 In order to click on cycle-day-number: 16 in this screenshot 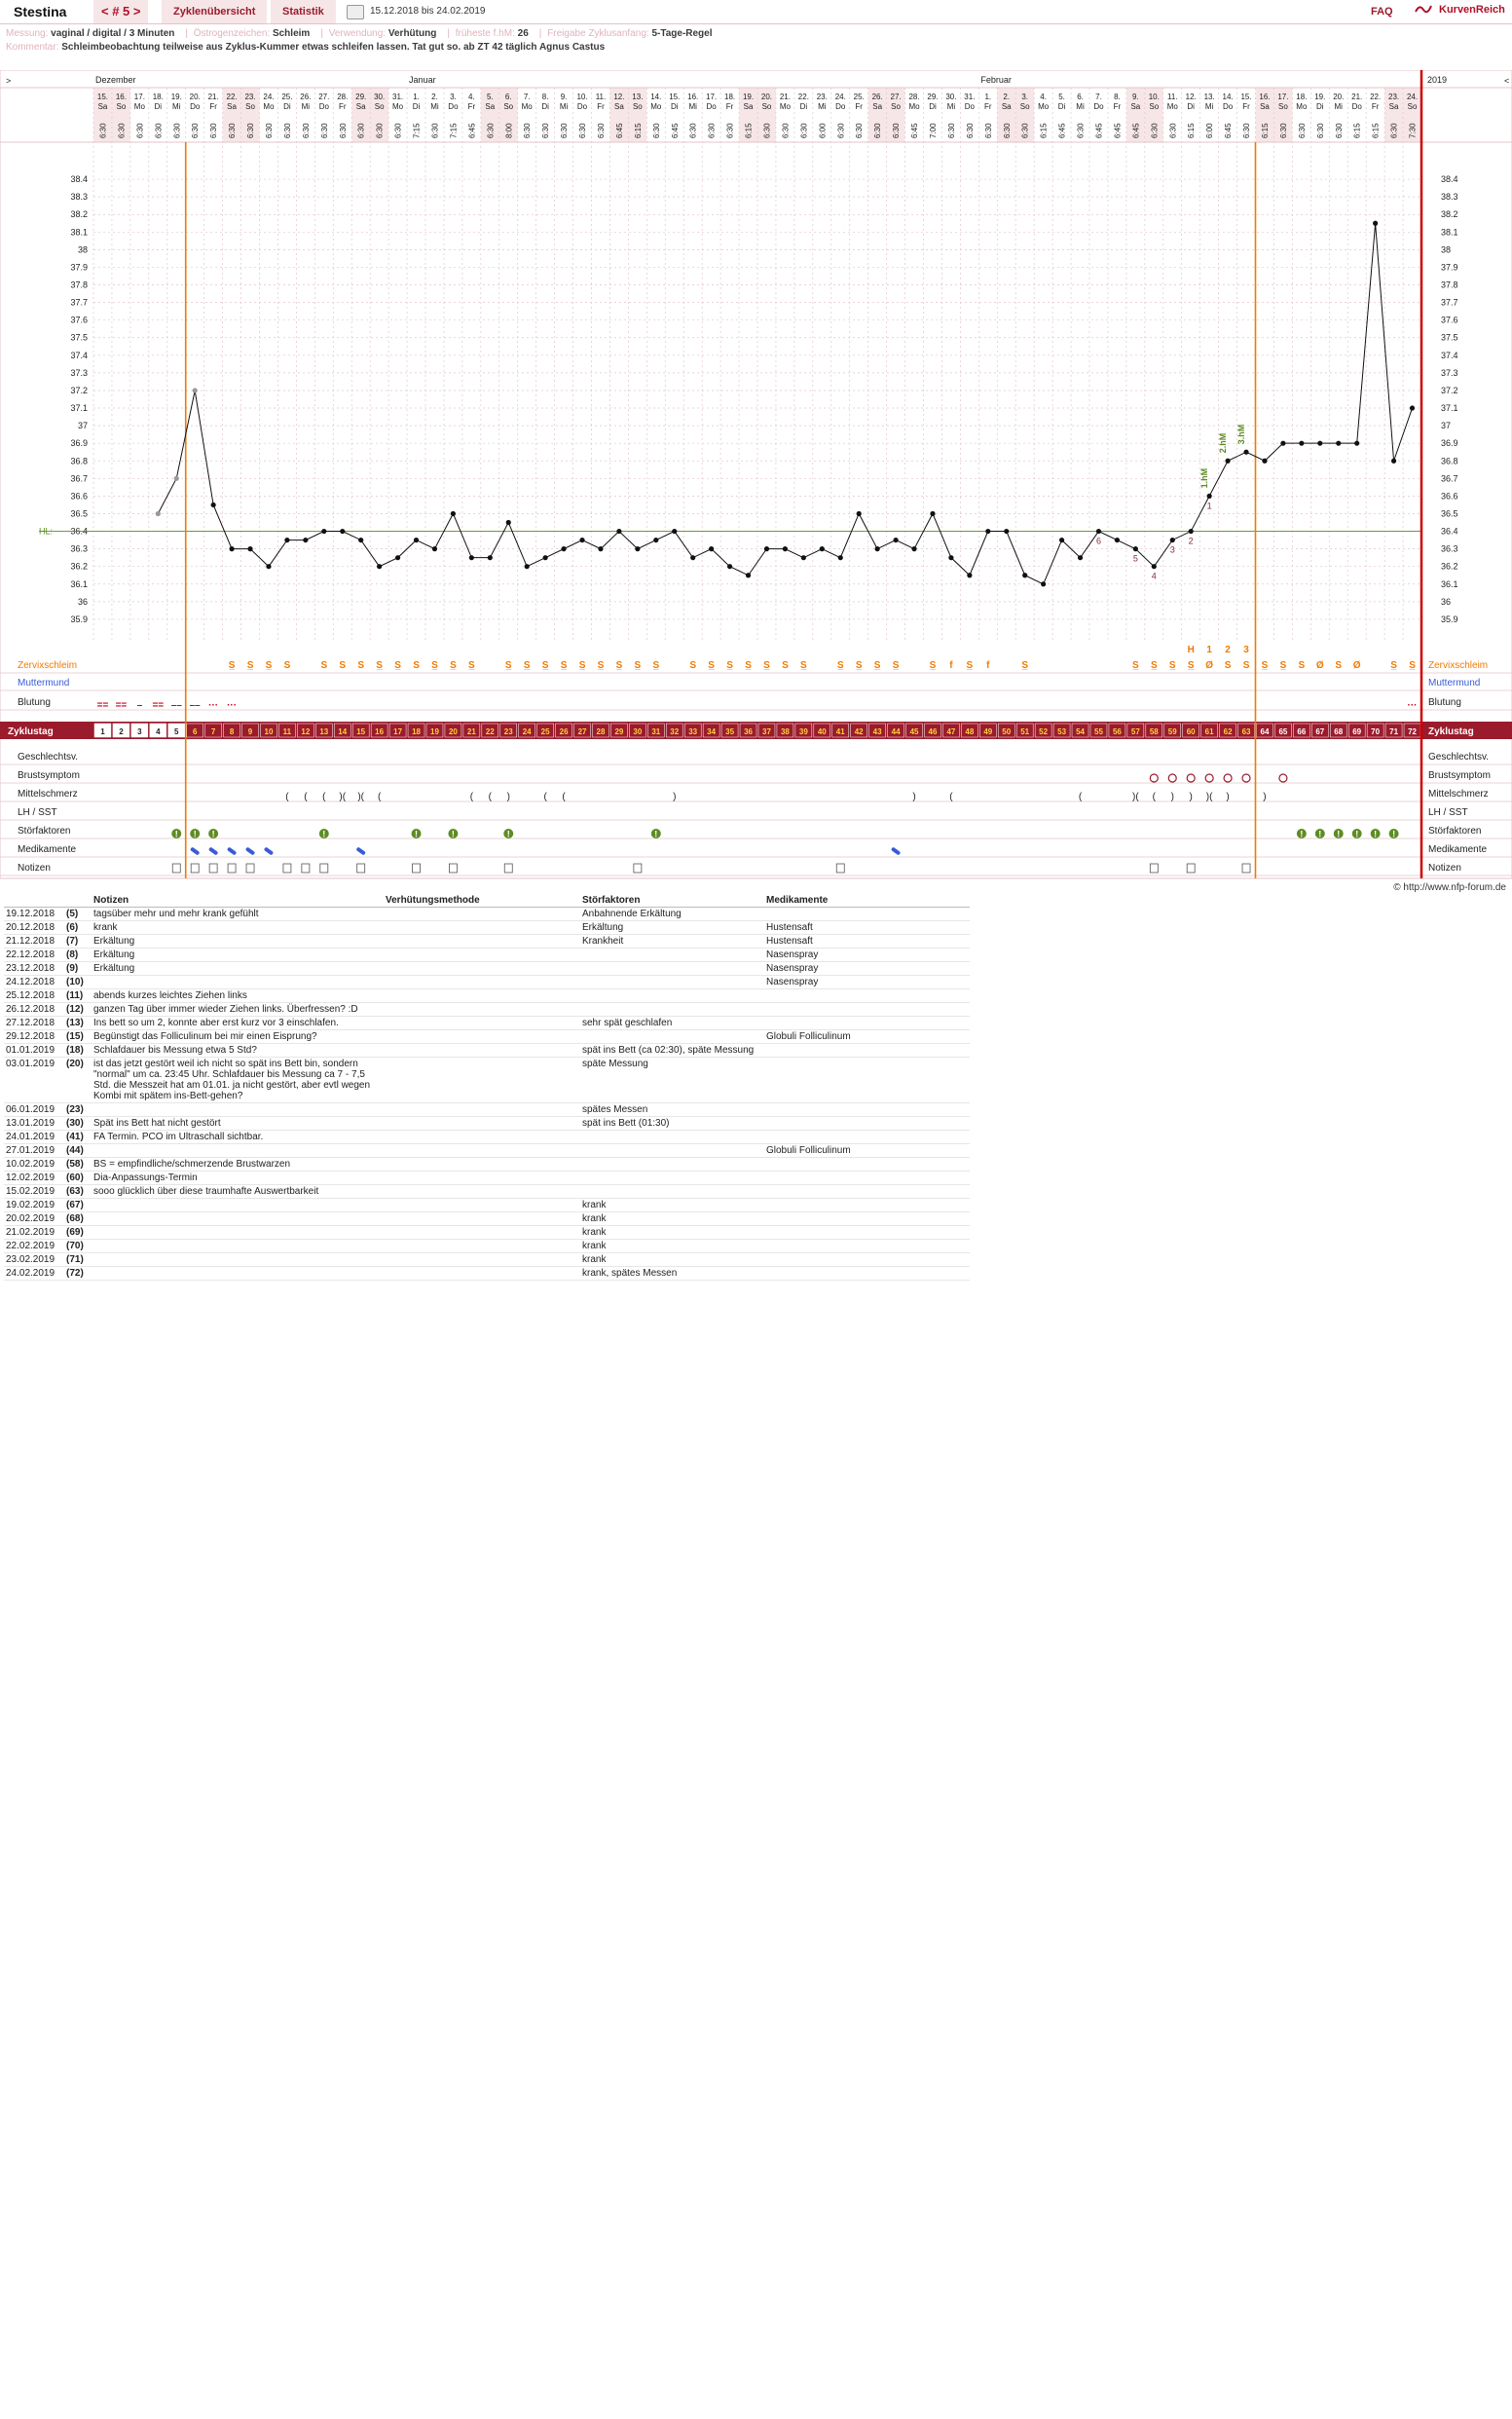, I will do `click(379, 731)`.